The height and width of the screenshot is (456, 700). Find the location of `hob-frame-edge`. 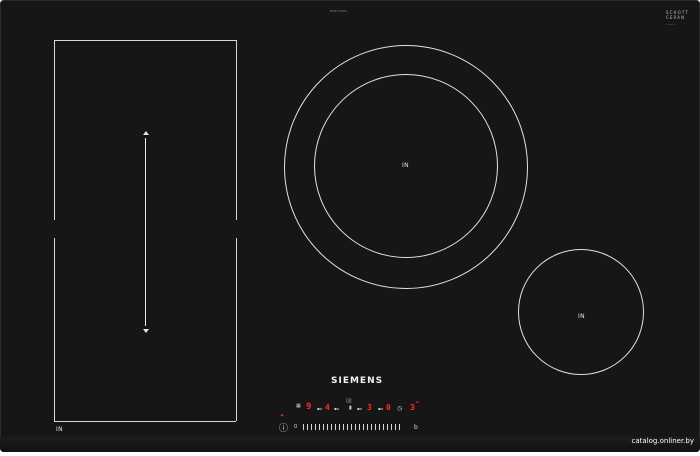

hob-frame-edge is located at coordinates (350, 444).